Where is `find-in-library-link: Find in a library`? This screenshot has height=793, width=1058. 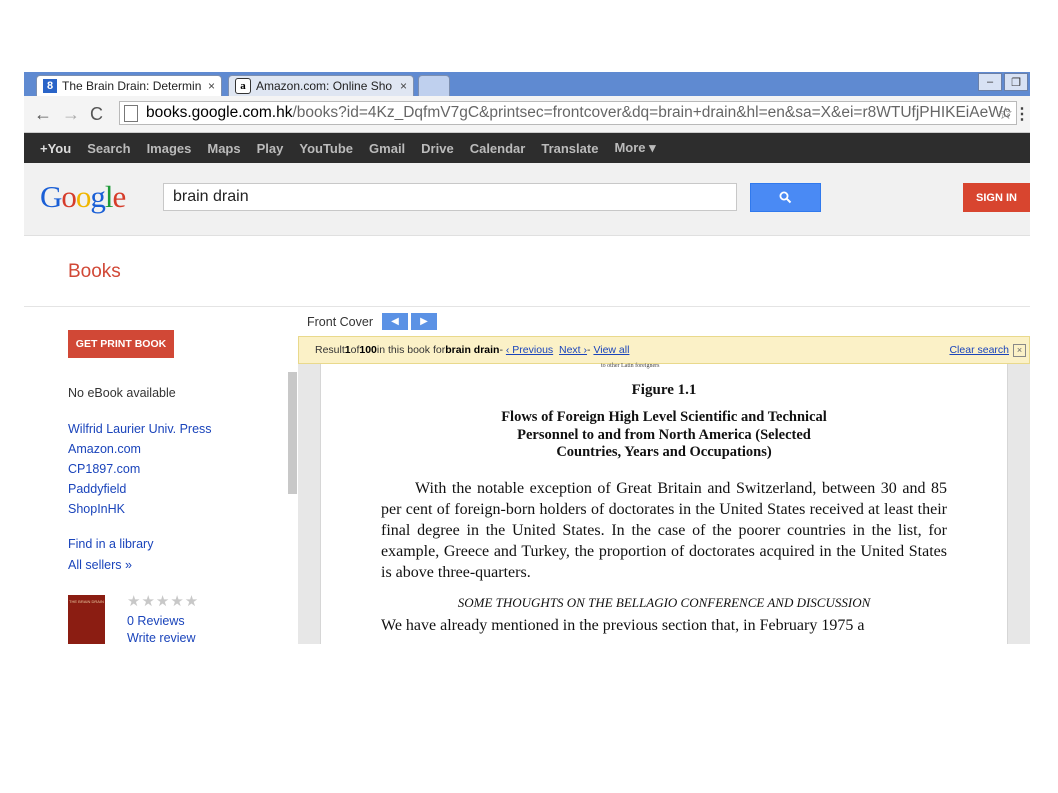 find-in-library-link: Find in a library is located at coordinates (110, 544).